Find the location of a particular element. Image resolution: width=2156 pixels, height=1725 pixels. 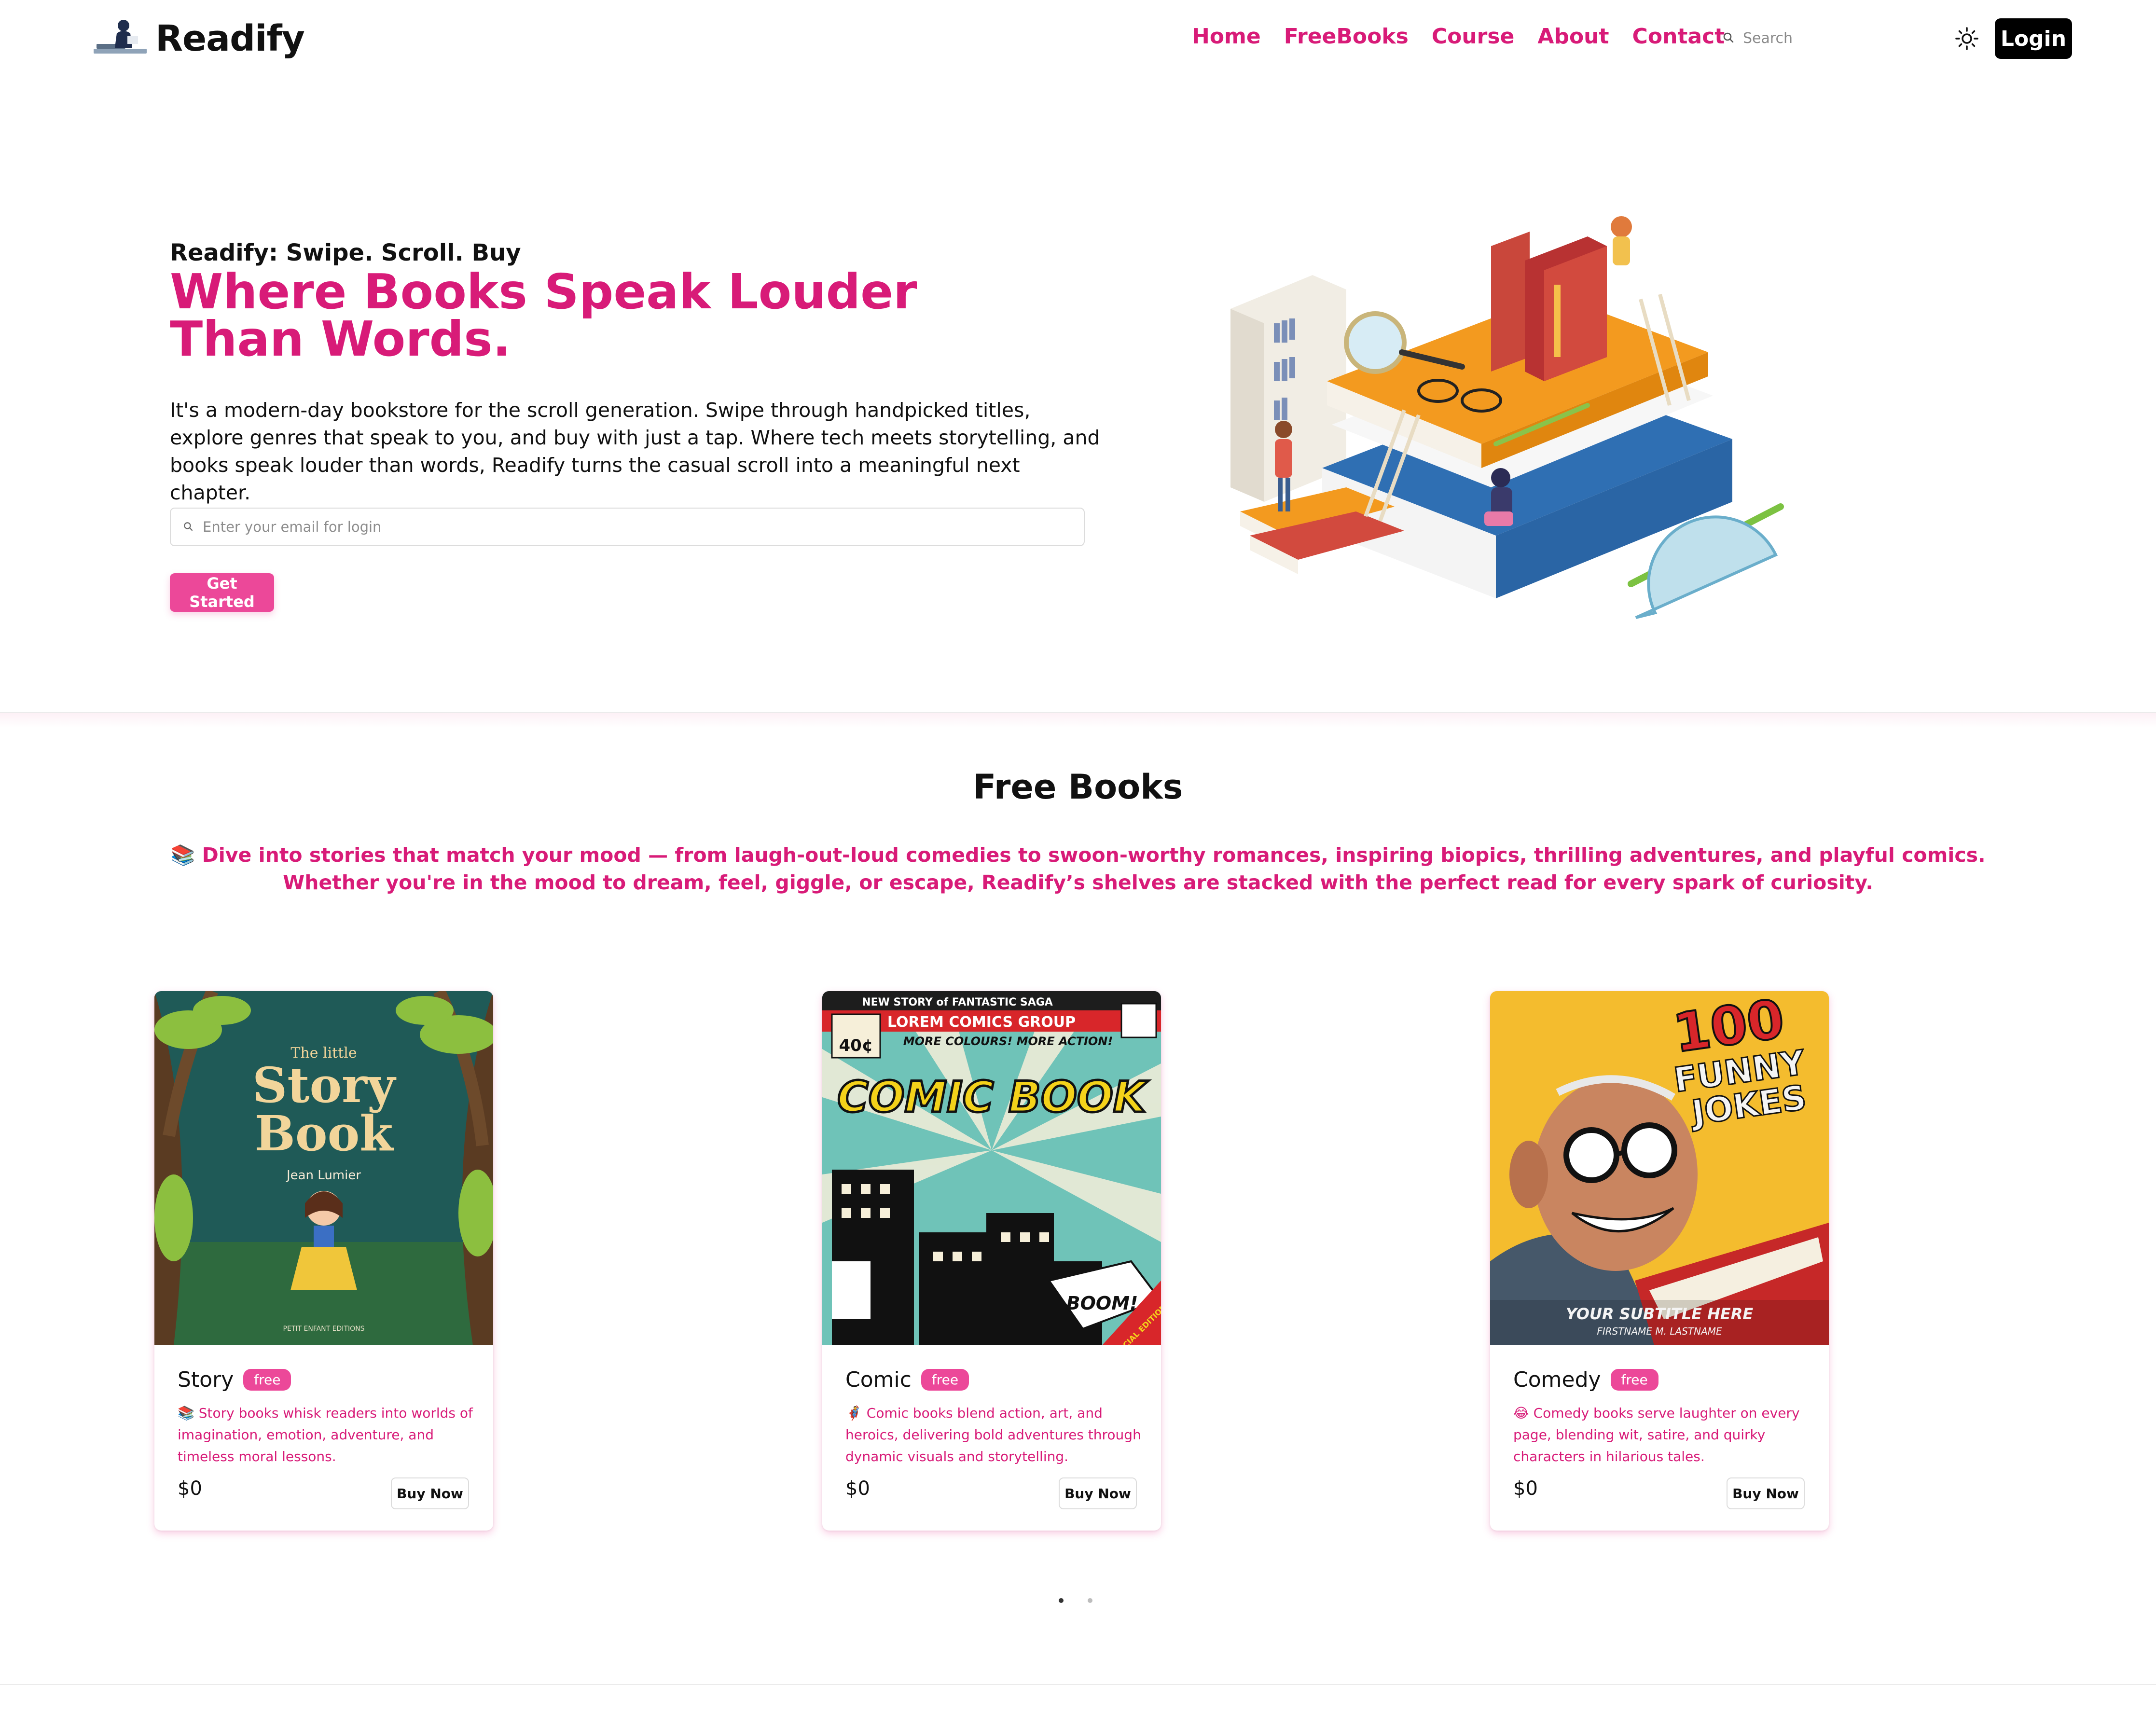

cover-line: Book is located at coordinates (324, 1133).